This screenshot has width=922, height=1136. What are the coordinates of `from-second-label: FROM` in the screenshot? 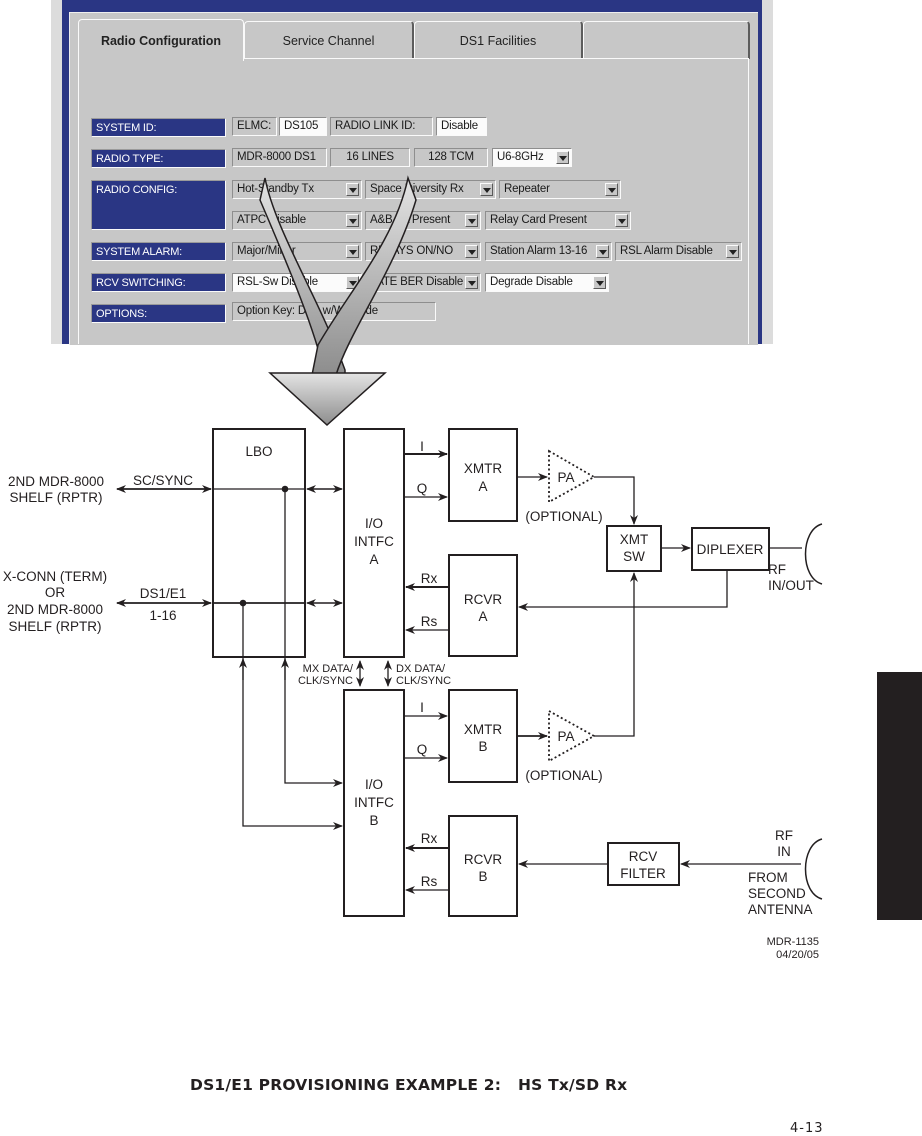 It's located at (768, 877).